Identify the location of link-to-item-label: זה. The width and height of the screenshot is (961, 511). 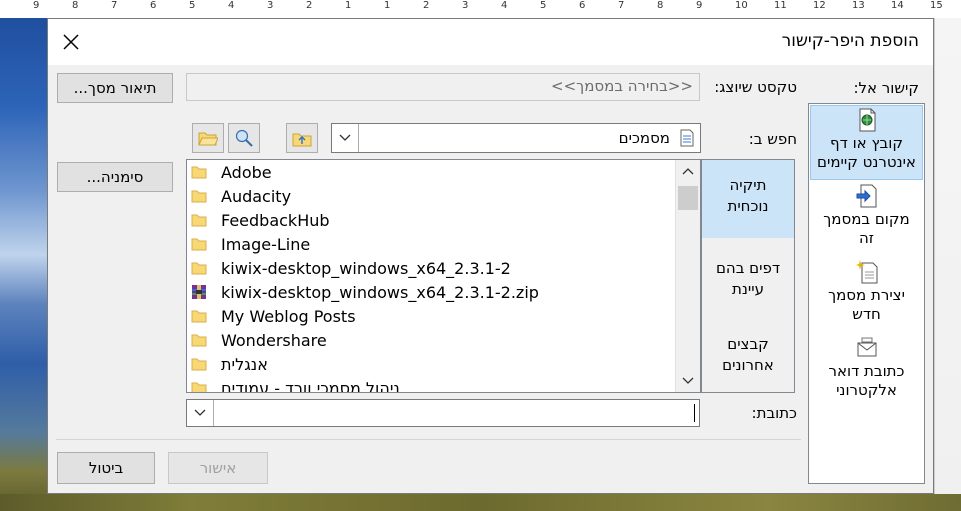
(866, 238).